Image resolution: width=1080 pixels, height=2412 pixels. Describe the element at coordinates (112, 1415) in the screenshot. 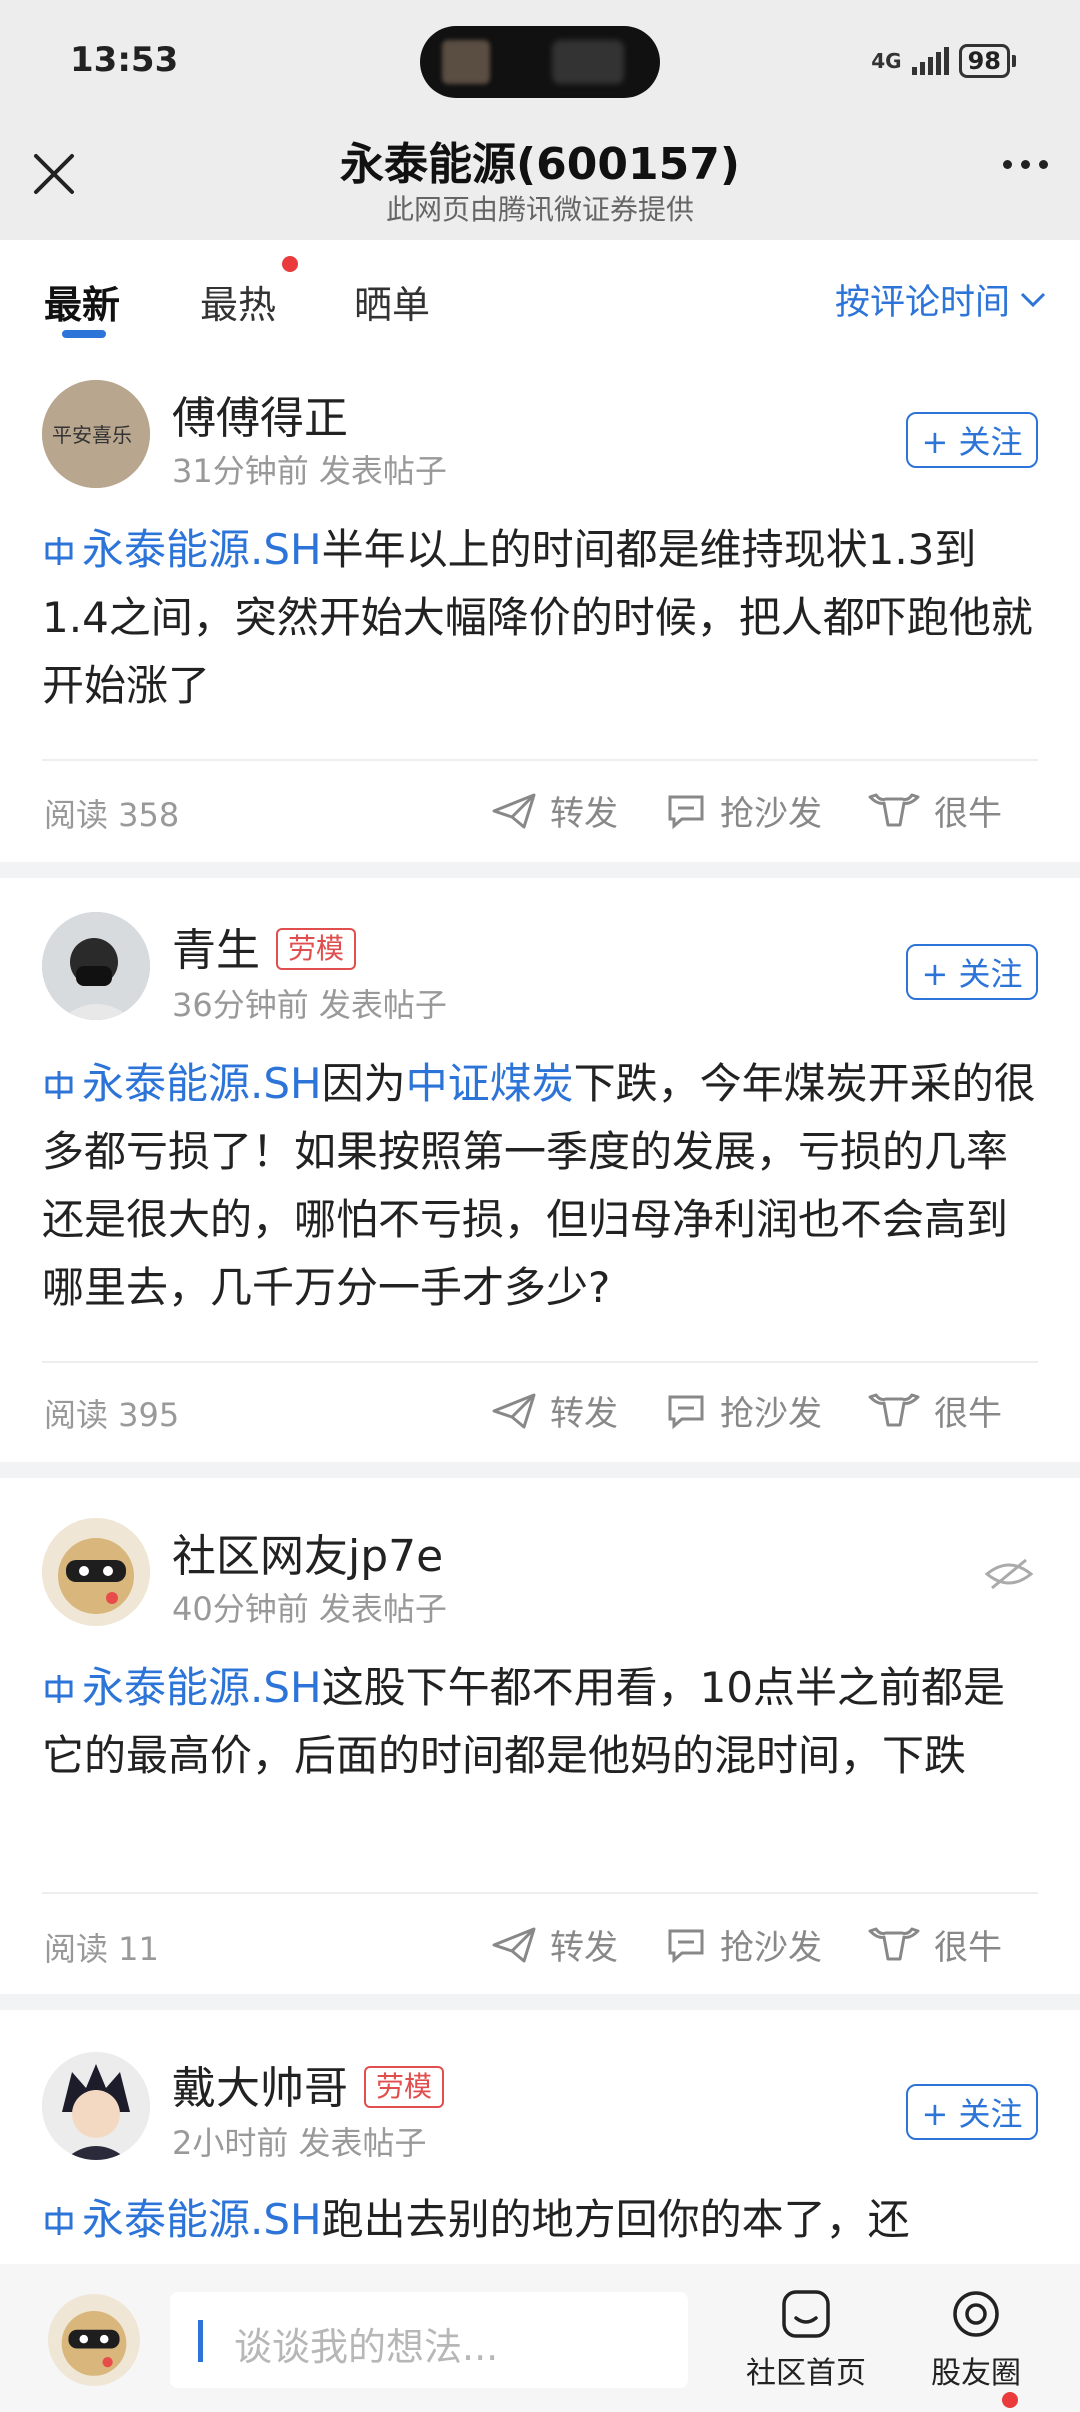

I see `read-count: 阅读 395` at that location.